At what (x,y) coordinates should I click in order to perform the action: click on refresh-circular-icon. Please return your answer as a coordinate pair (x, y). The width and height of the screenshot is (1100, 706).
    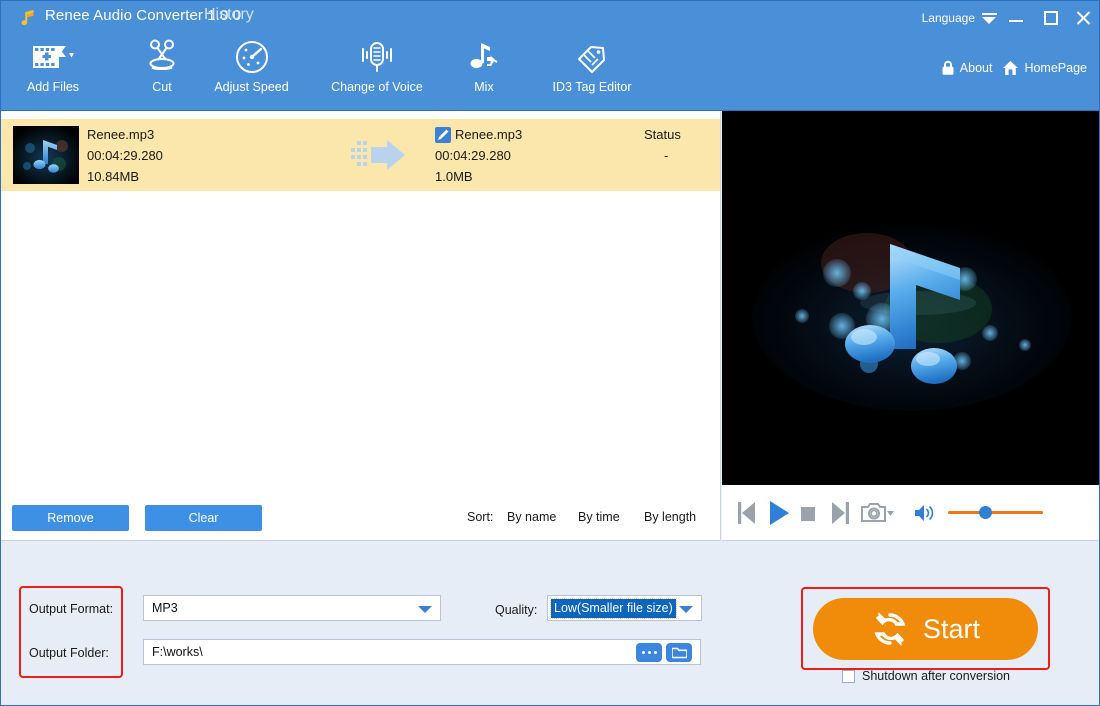
    Looking at the image, I should click on (890, 629).